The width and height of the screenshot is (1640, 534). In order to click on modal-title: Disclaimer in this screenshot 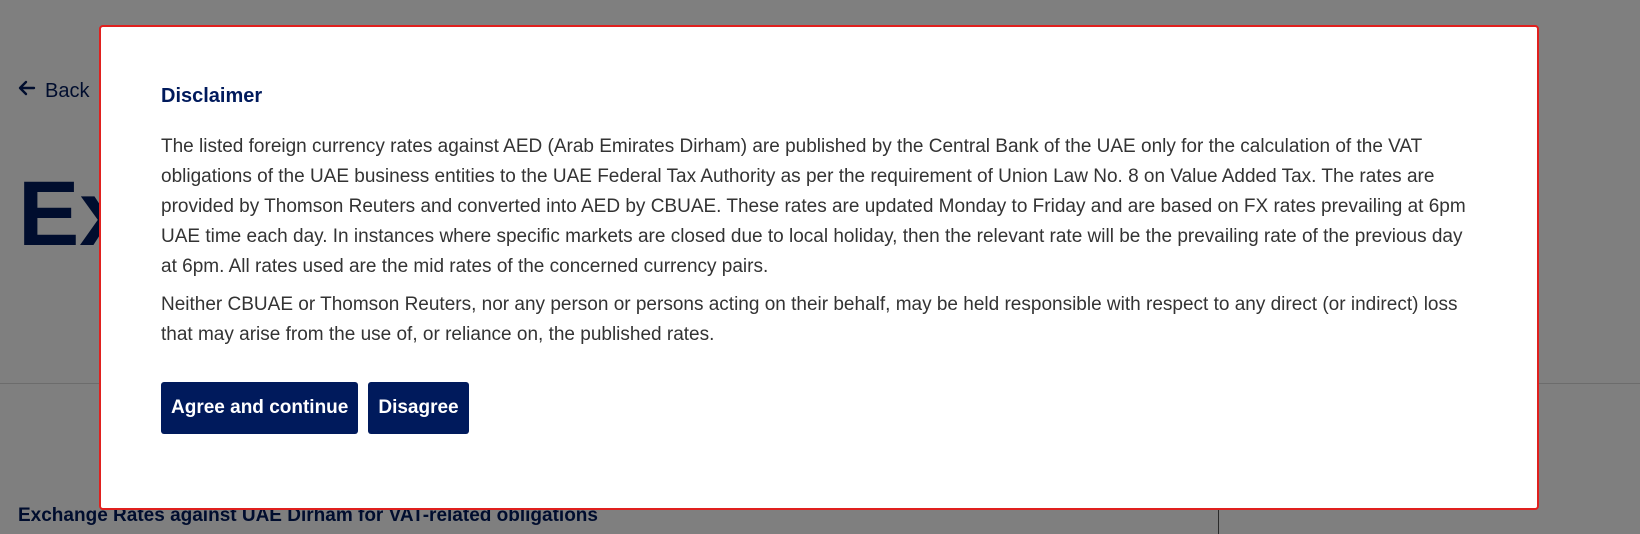, I will do `click(212, 96)`.